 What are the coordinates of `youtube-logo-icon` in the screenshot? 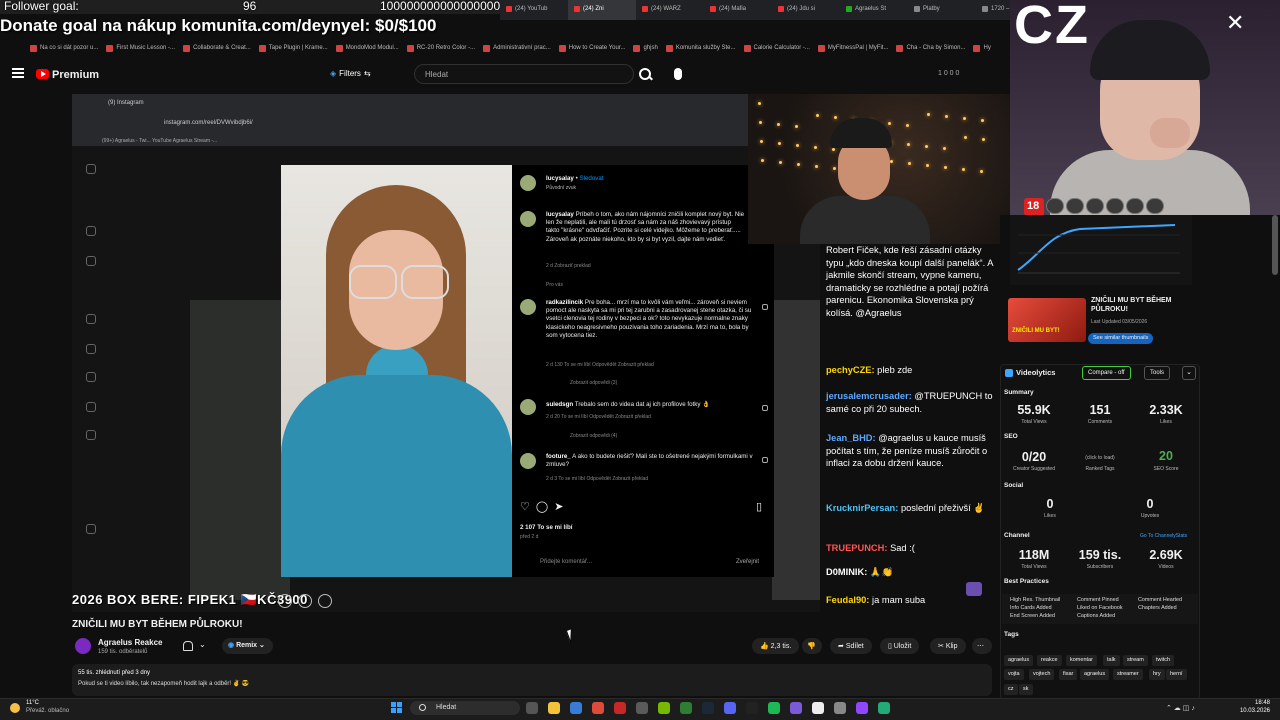 It's located at (42, 74).